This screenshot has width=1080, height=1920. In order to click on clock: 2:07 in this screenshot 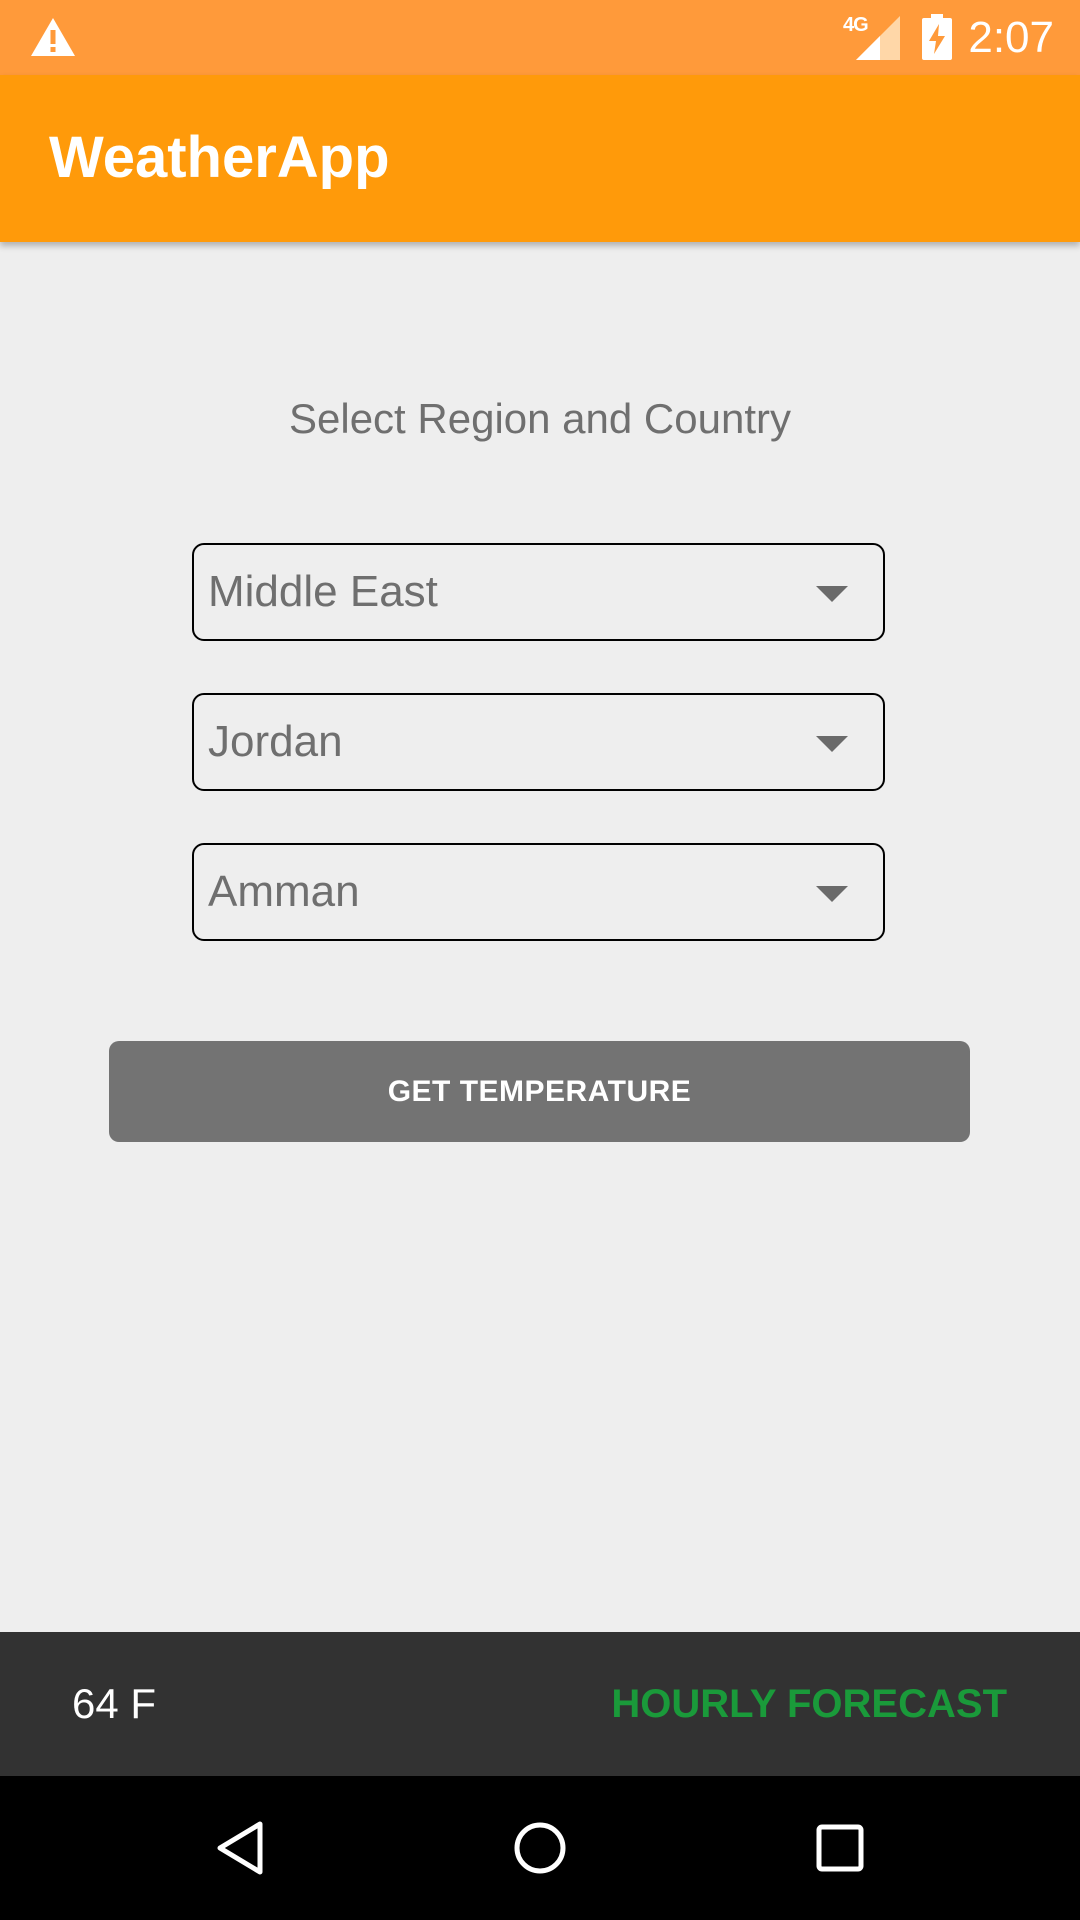, I will do `click(1011, 37)`.